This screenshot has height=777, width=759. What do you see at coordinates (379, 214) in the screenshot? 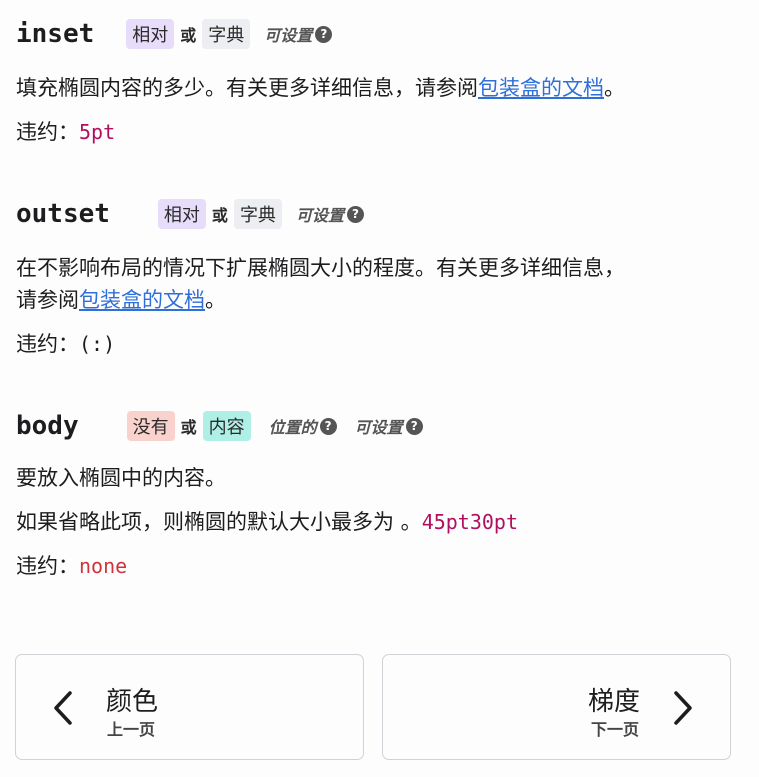
I see `param-header: outset 相对 或 字典 可设置 ?` at bounding box center [379, 214].